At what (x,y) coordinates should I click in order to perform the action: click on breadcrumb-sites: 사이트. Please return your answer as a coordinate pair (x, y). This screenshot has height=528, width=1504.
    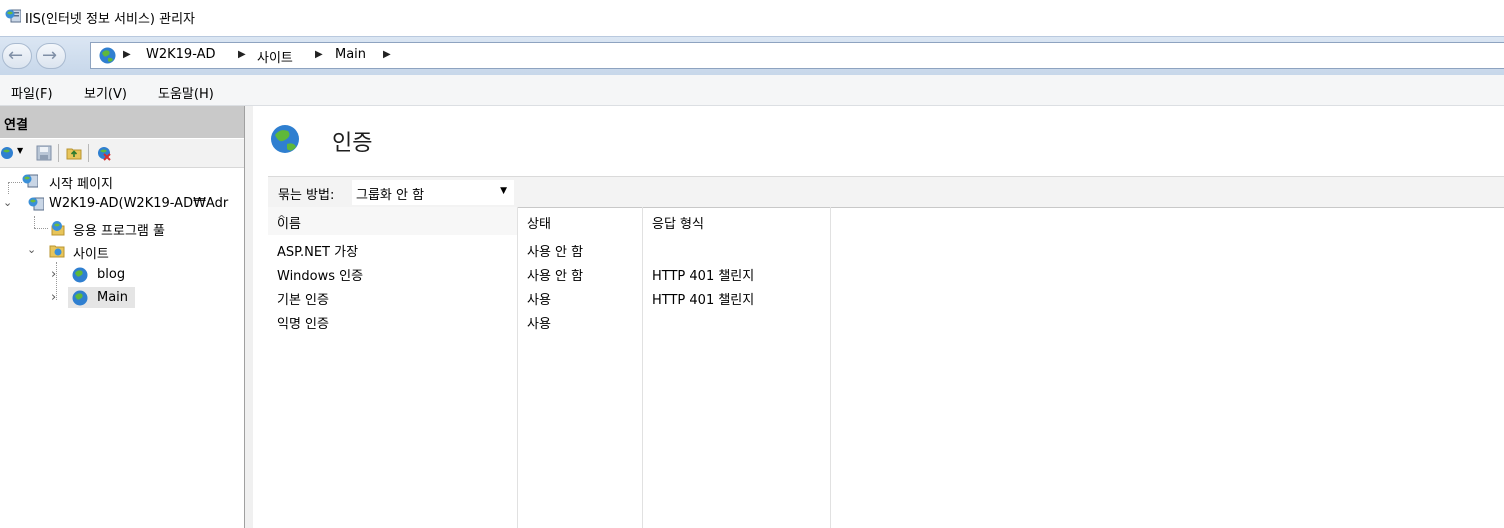
    Looking at the image, I should click on (275, 56).